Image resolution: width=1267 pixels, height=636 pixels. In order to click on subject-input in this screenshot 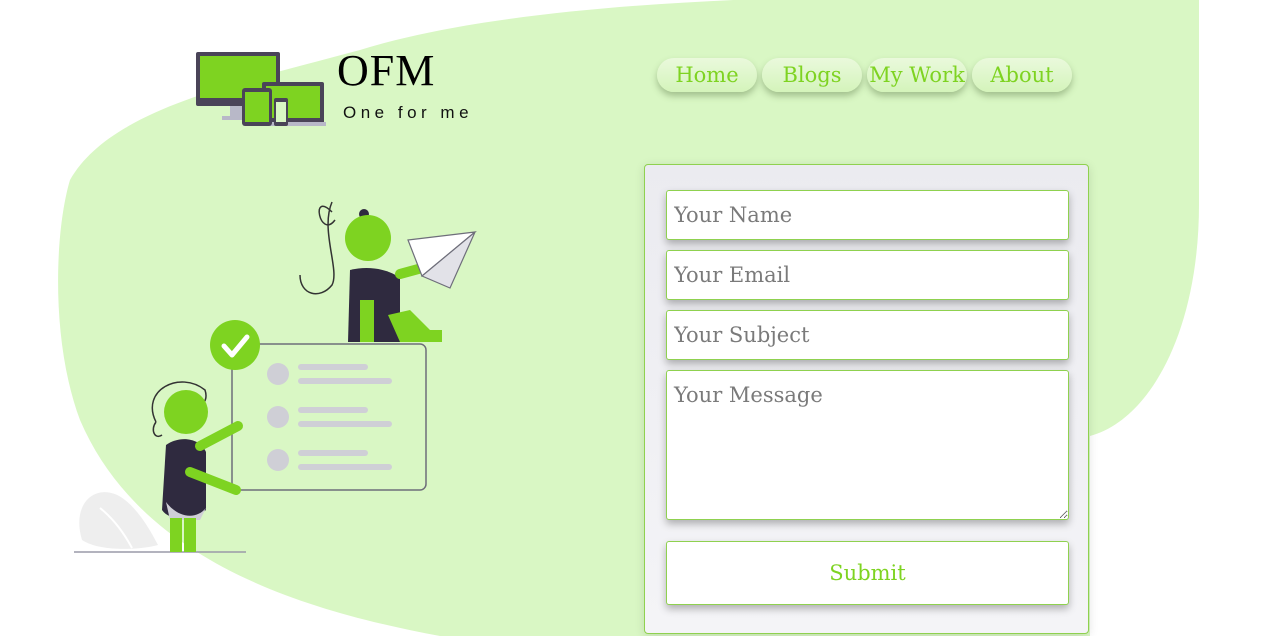, I will do `click(867, 335)`.